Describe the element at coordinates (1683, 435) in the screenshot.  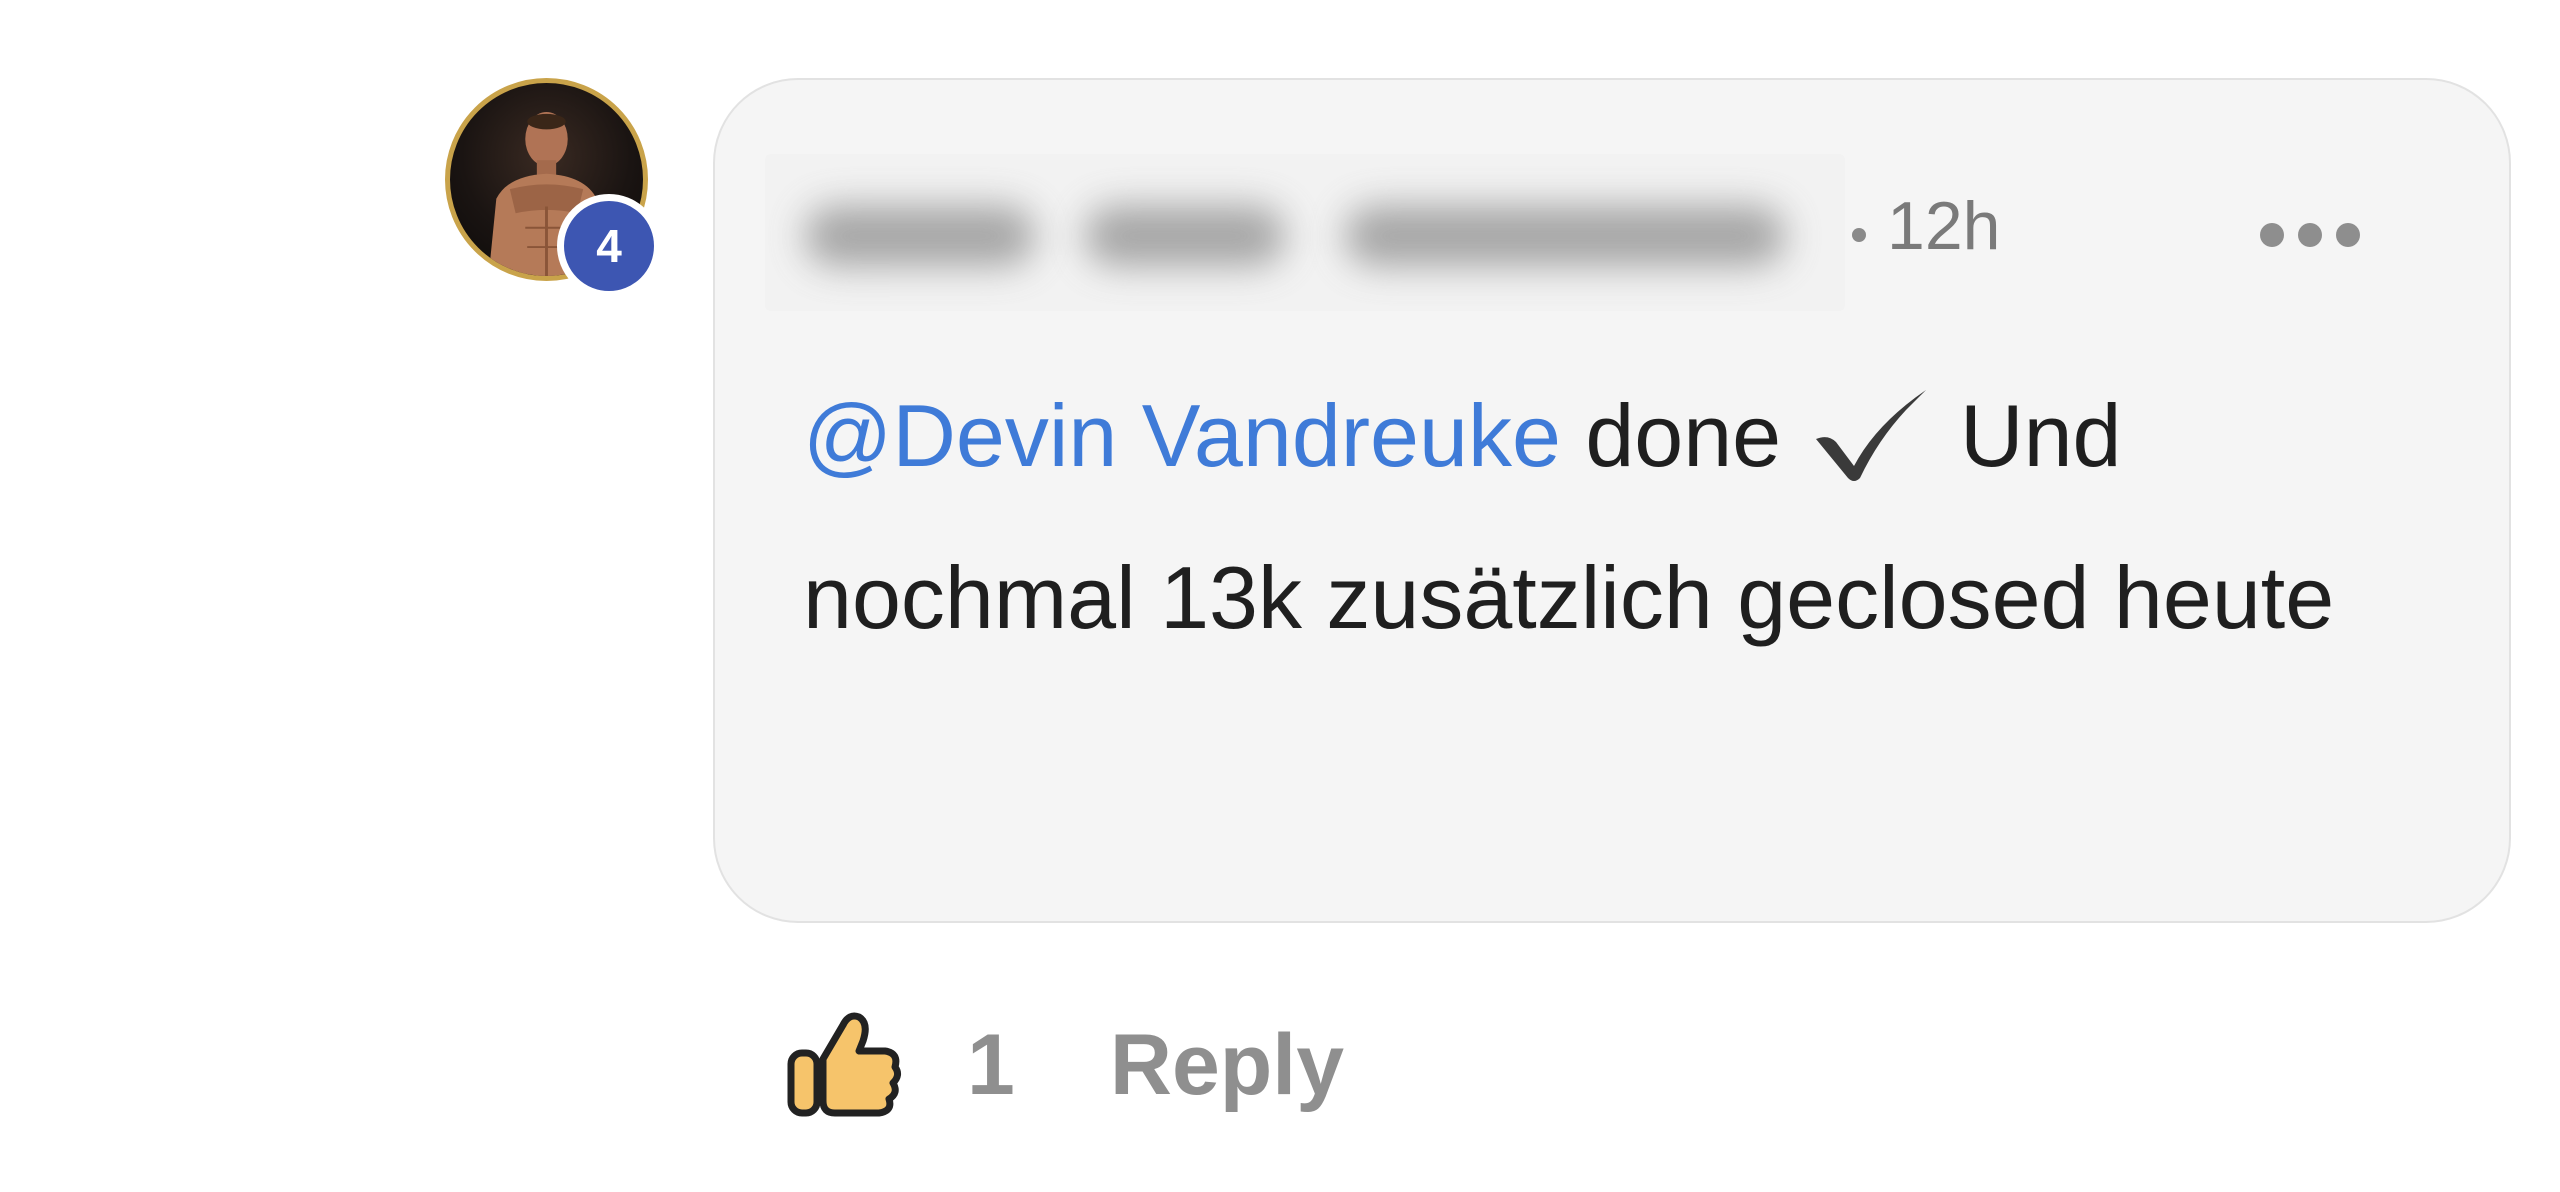
I see `comment-text-part: done` at that location.